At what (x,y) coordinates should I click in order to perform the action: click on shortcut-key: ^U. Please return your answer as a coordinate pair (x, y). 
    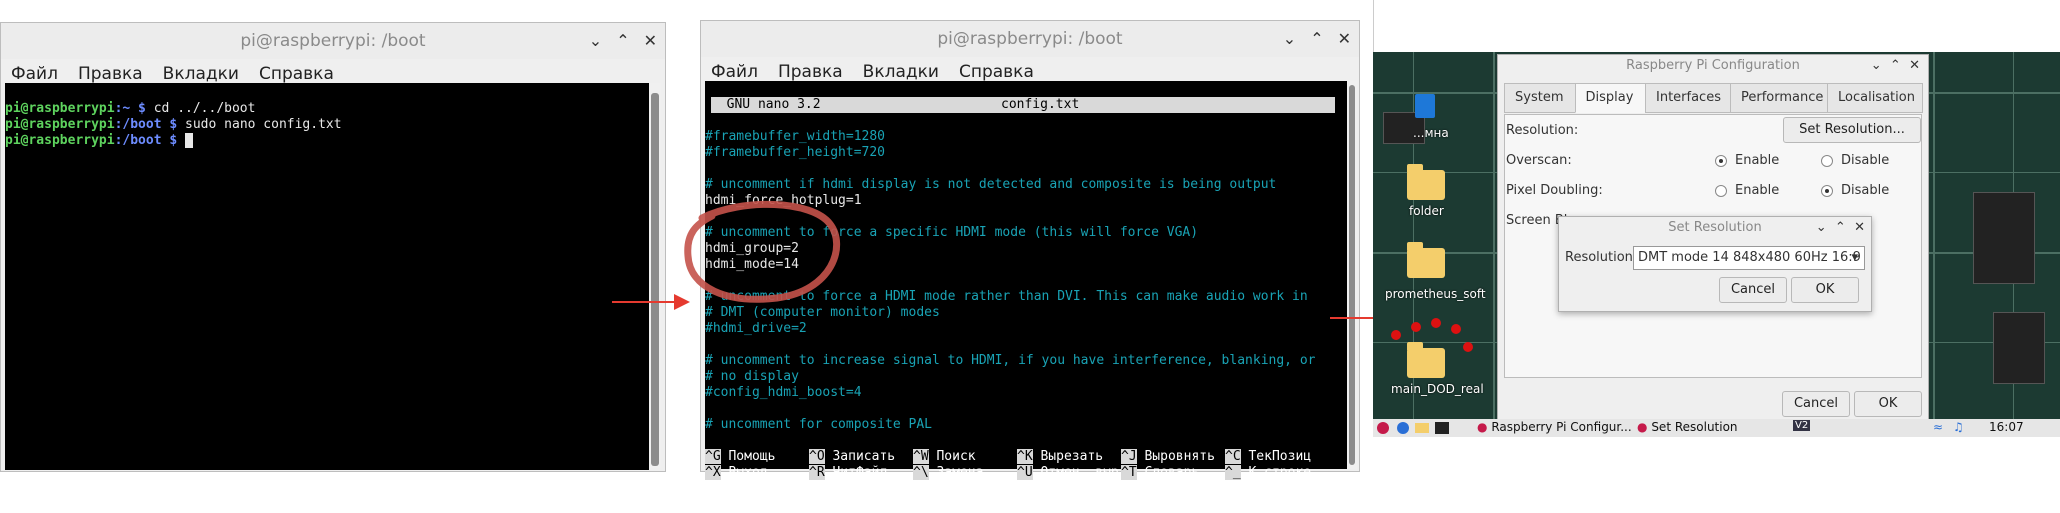
    Looking at the image, I should click on (1025, 472).